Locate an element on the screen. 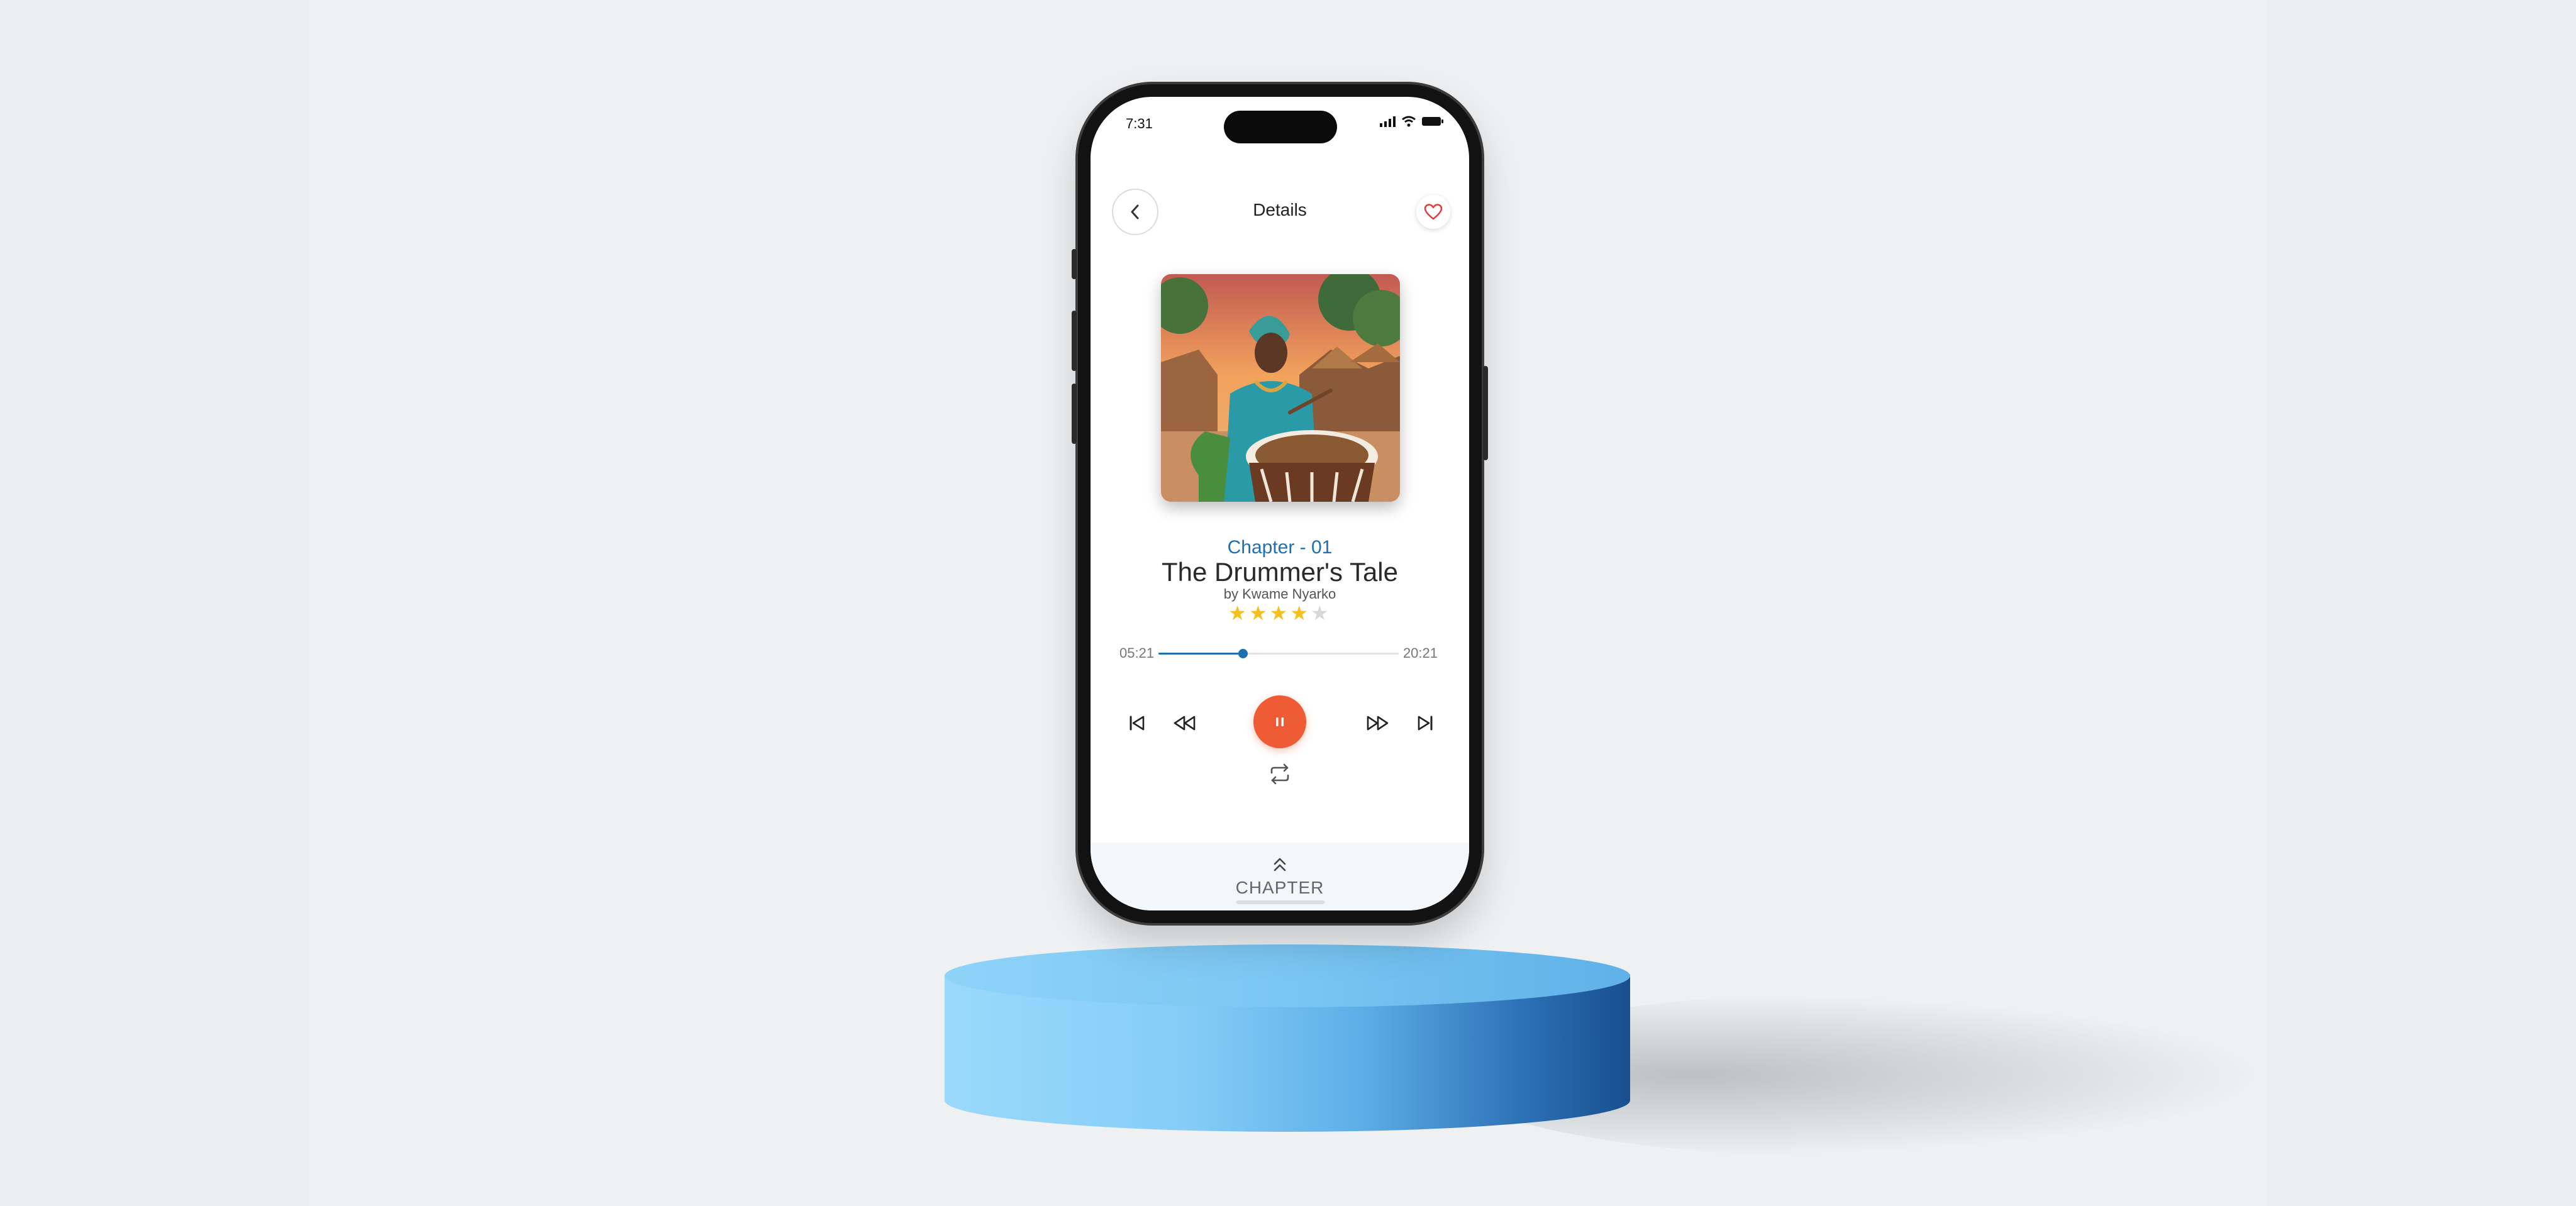 This screenshot has height=1206, width=2576. background-left-panel is located at coordinates (154, 603).